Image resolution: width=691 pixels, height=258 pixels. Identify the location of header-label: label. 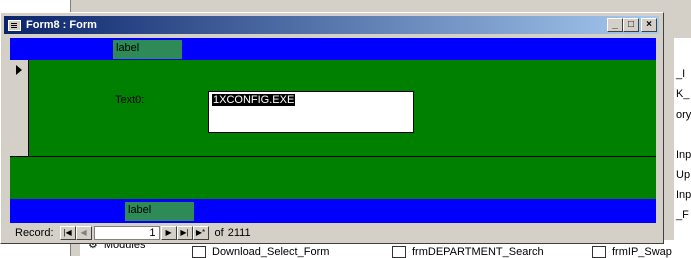
(147, 49).